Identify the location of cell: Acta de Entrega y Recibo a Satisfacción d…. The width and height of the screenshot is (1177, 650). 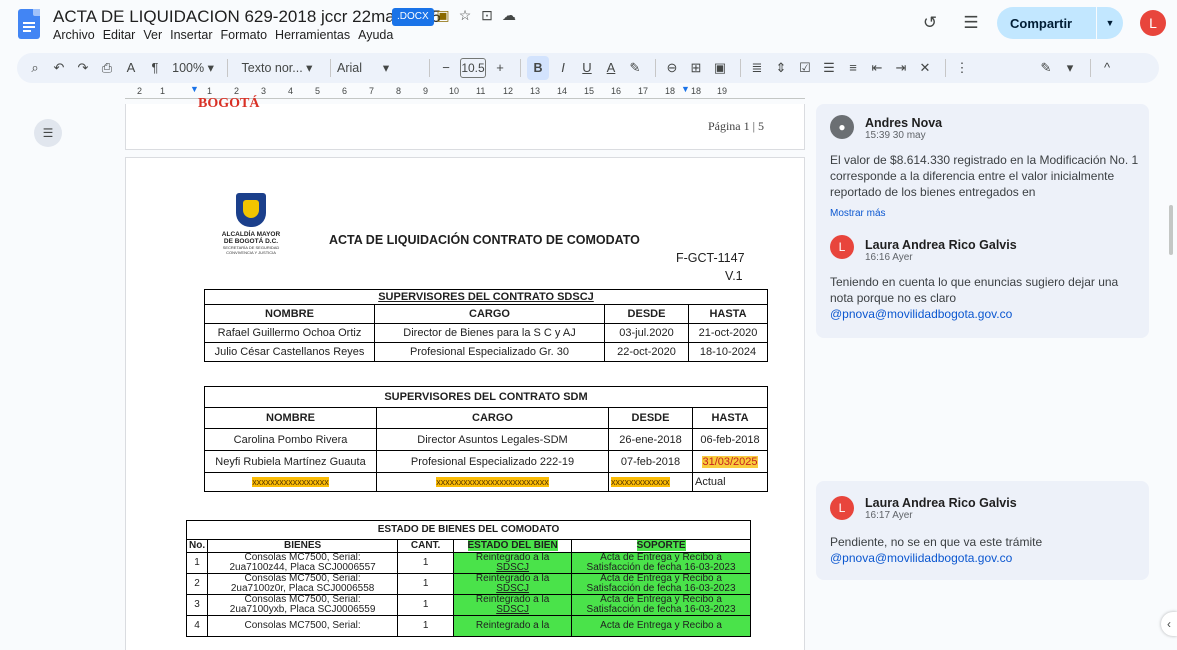
(661, 605).